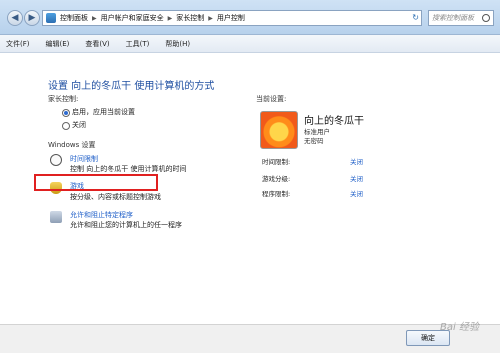 This screenshot has width=500, height=353. What do you see at coordinates (63, 99) in the screenshot?
I see `parental-control-label: 家长控制:` at bounding box center [63, 99].